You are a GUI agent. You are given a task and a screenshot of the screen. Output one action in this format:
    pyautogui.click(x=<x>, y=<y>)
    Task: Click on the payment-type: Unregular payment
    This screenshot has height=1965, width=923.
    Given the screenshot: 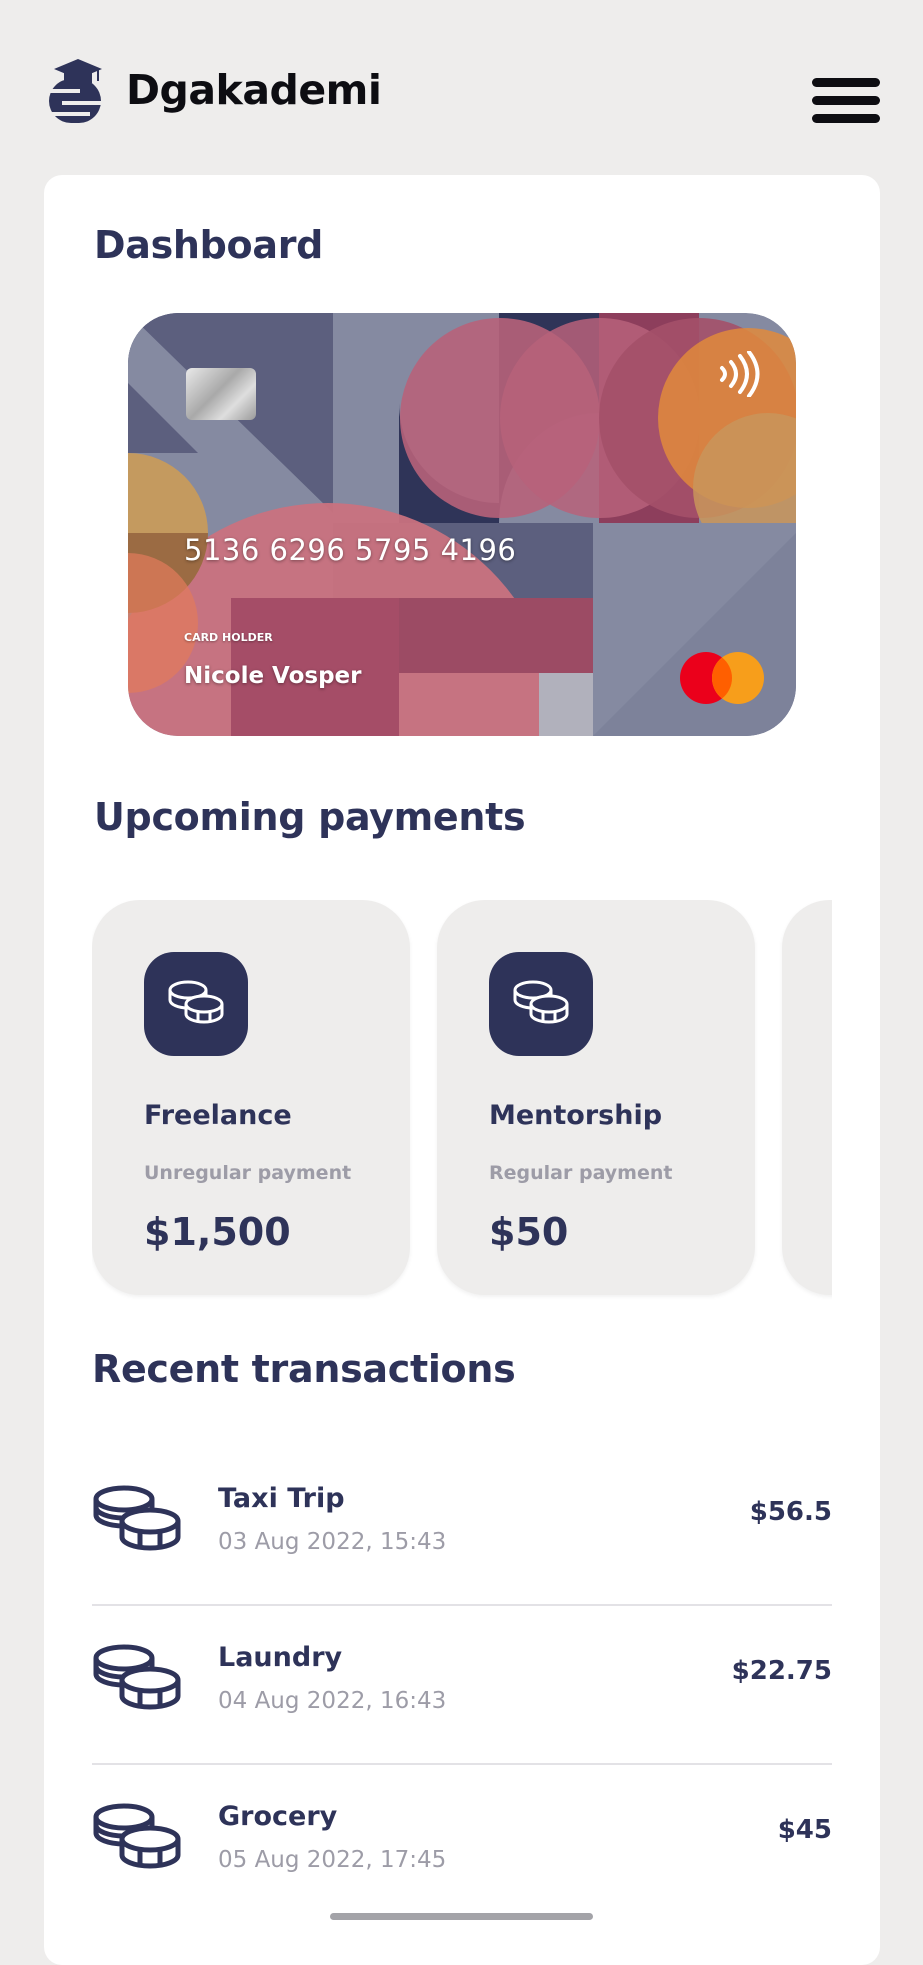 What is the action you would take?
    pyautogui.click(x=248, y=1173)
    